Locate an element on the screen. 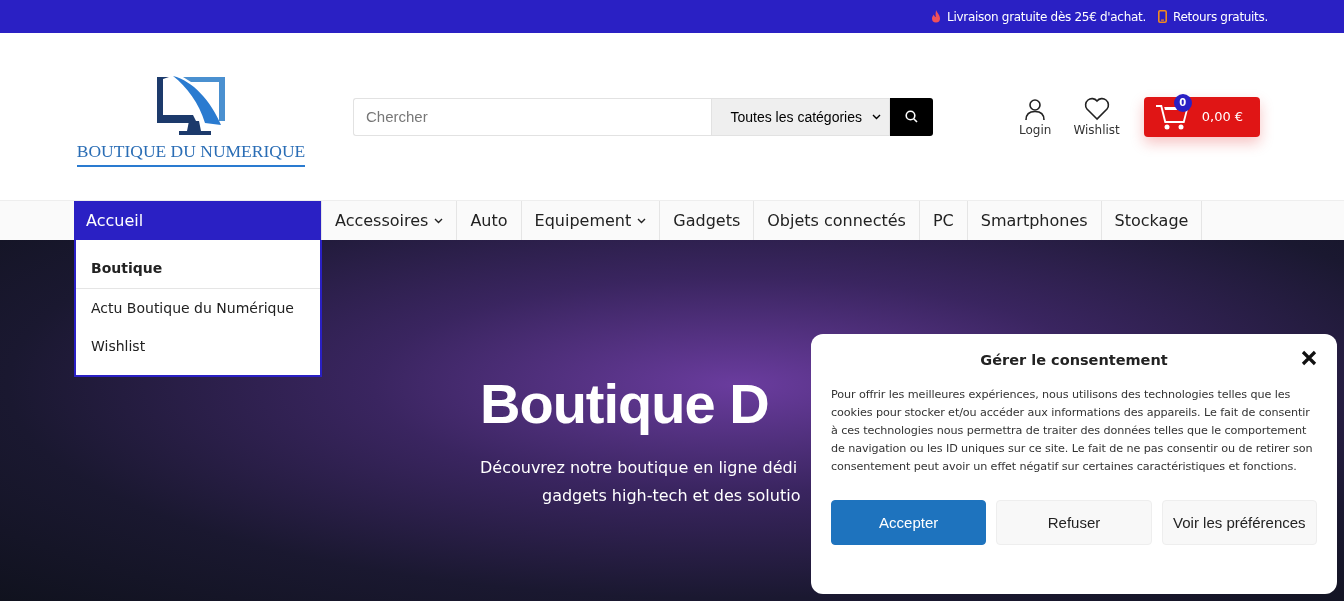 The height and width of the screenshot is (601, 1344). heart-icon is located at coordinates (1096, 108).